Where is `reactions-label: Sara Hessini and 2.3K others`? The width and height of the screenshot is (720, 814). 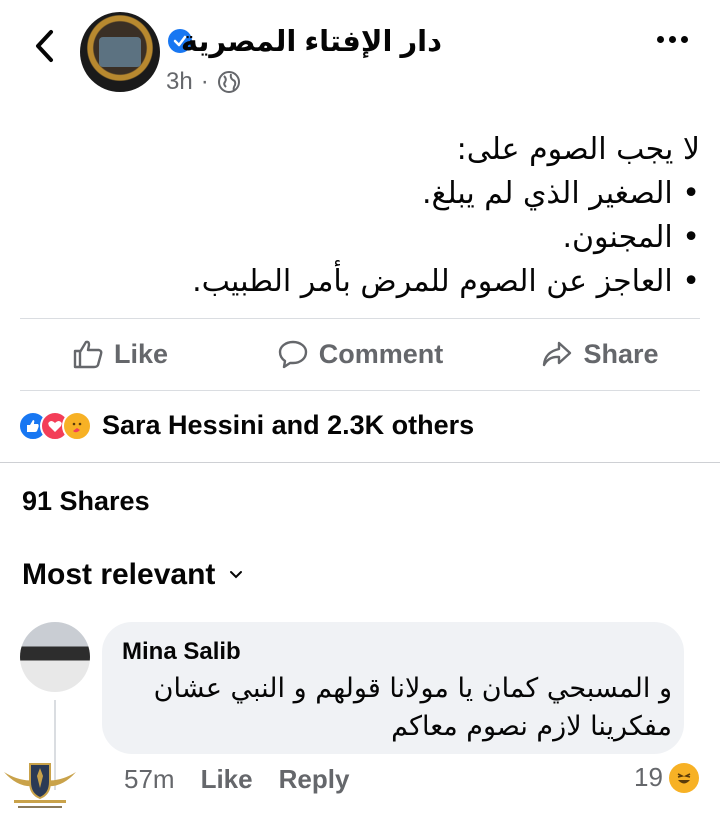 reactions-label: Sara Hessini and 2.3K others is located at coordinates (288, 425).